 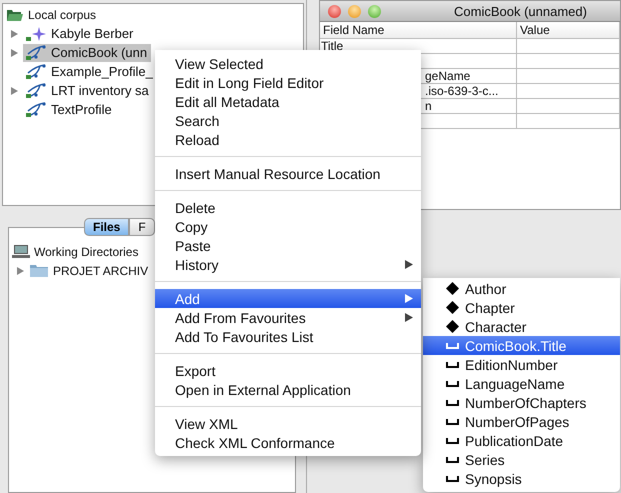 I want to click on close-button, so click(x=334, y=11).